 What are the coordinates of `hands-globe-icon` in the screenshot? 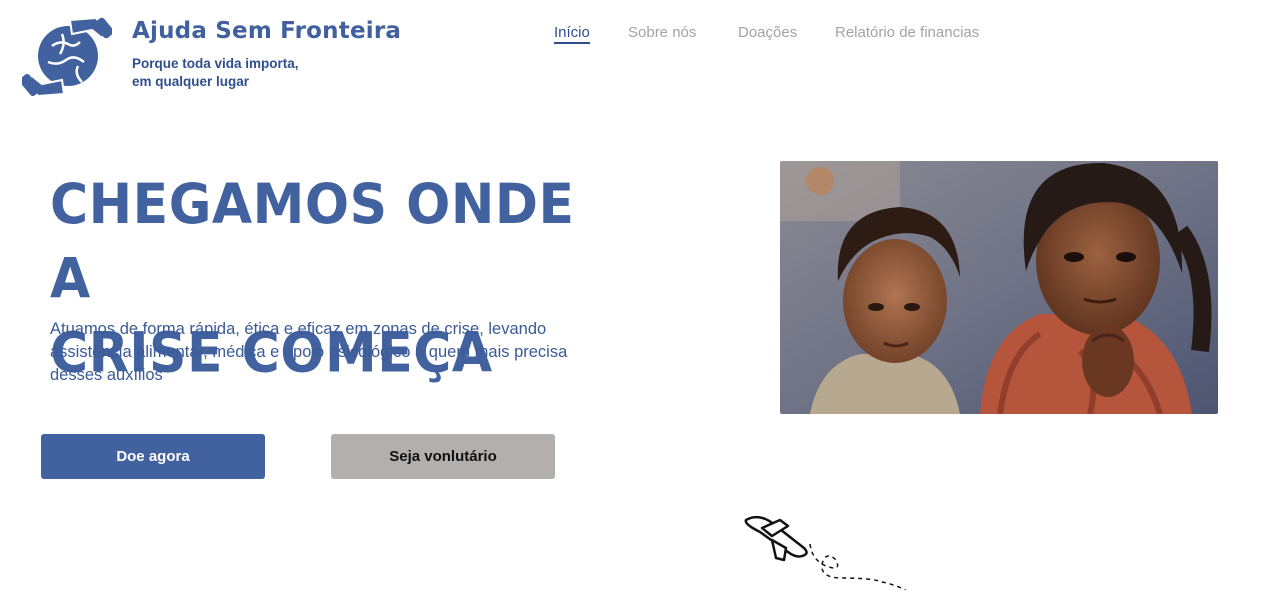 It's located at (67, 57).